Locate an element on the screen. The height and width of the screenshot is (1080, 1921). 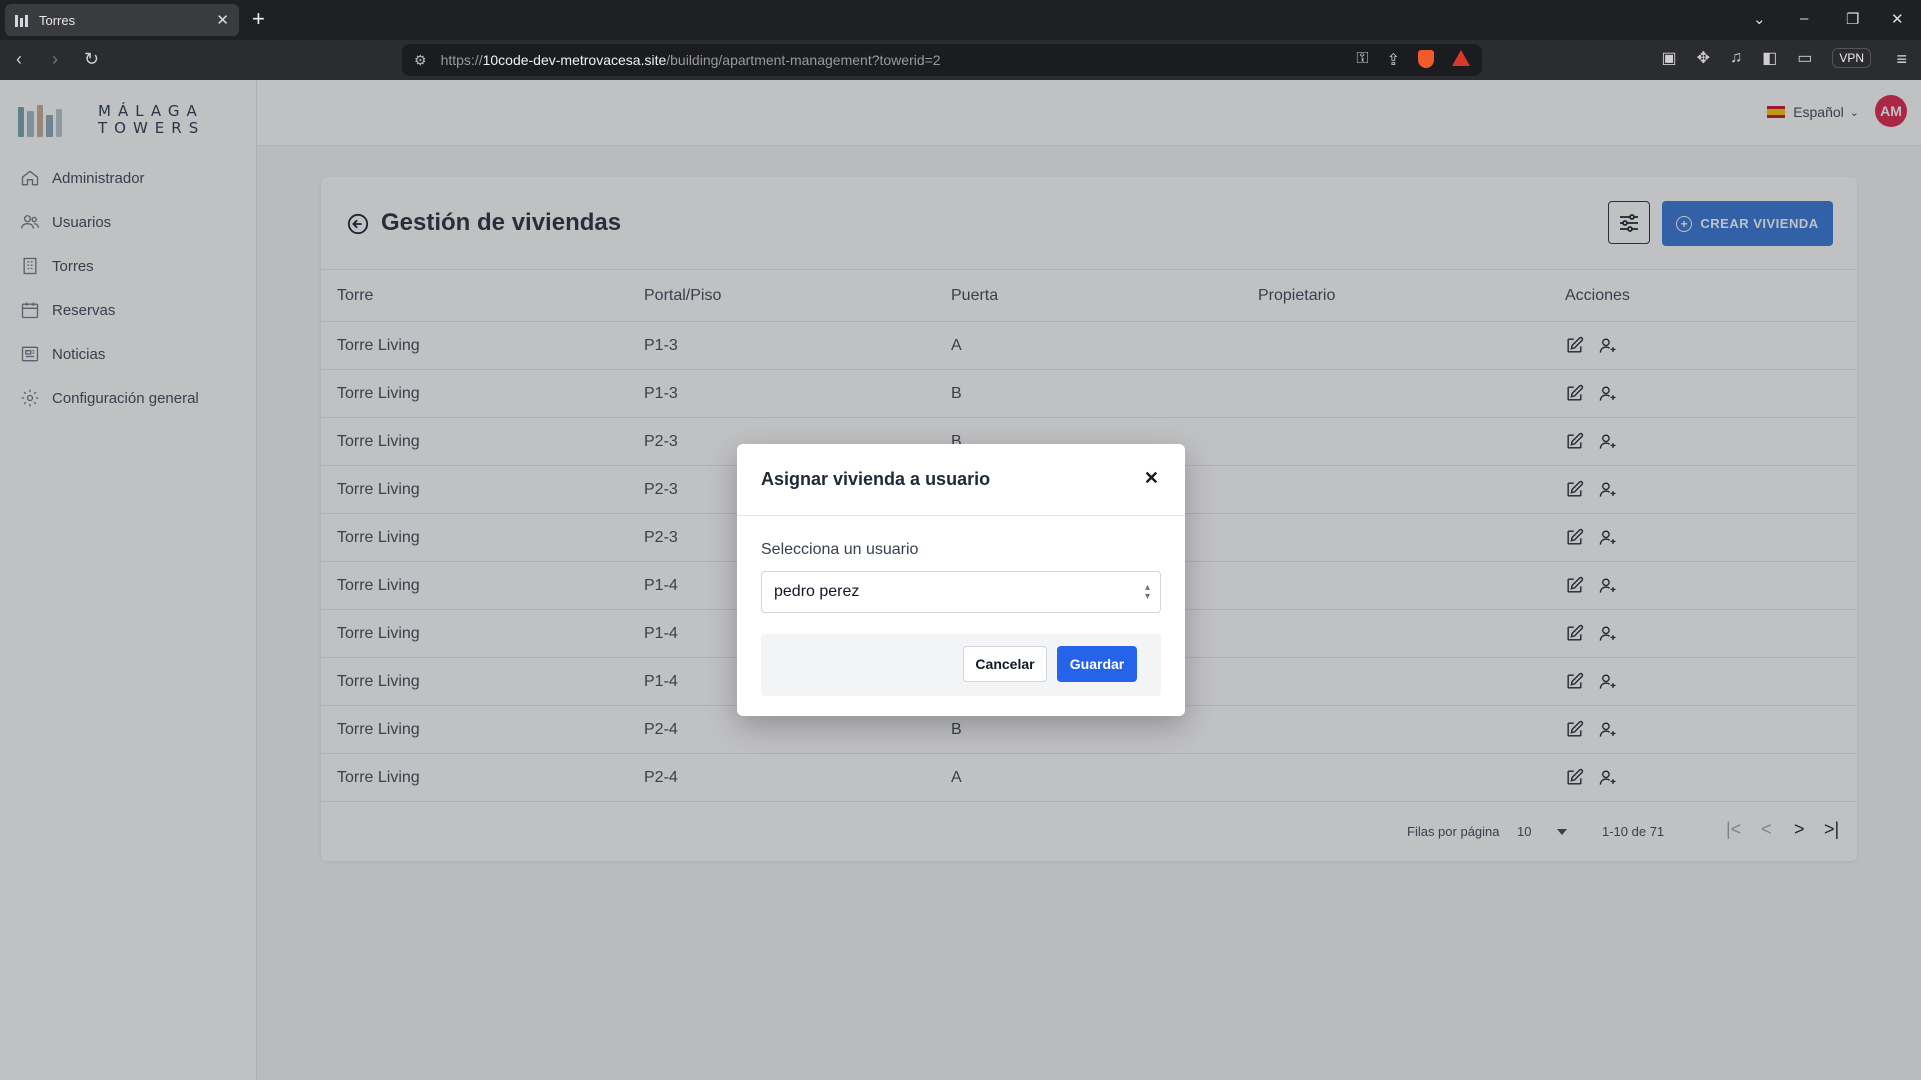
user-select-value: pedro perez is located at coordinates (817, 591).